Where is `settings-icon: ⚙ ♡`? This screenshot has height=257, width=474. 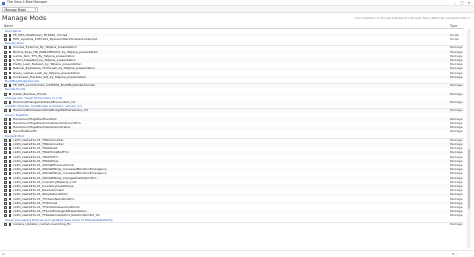 settings-icon: ⚙ ♡ is located at coordinates (455, 254).